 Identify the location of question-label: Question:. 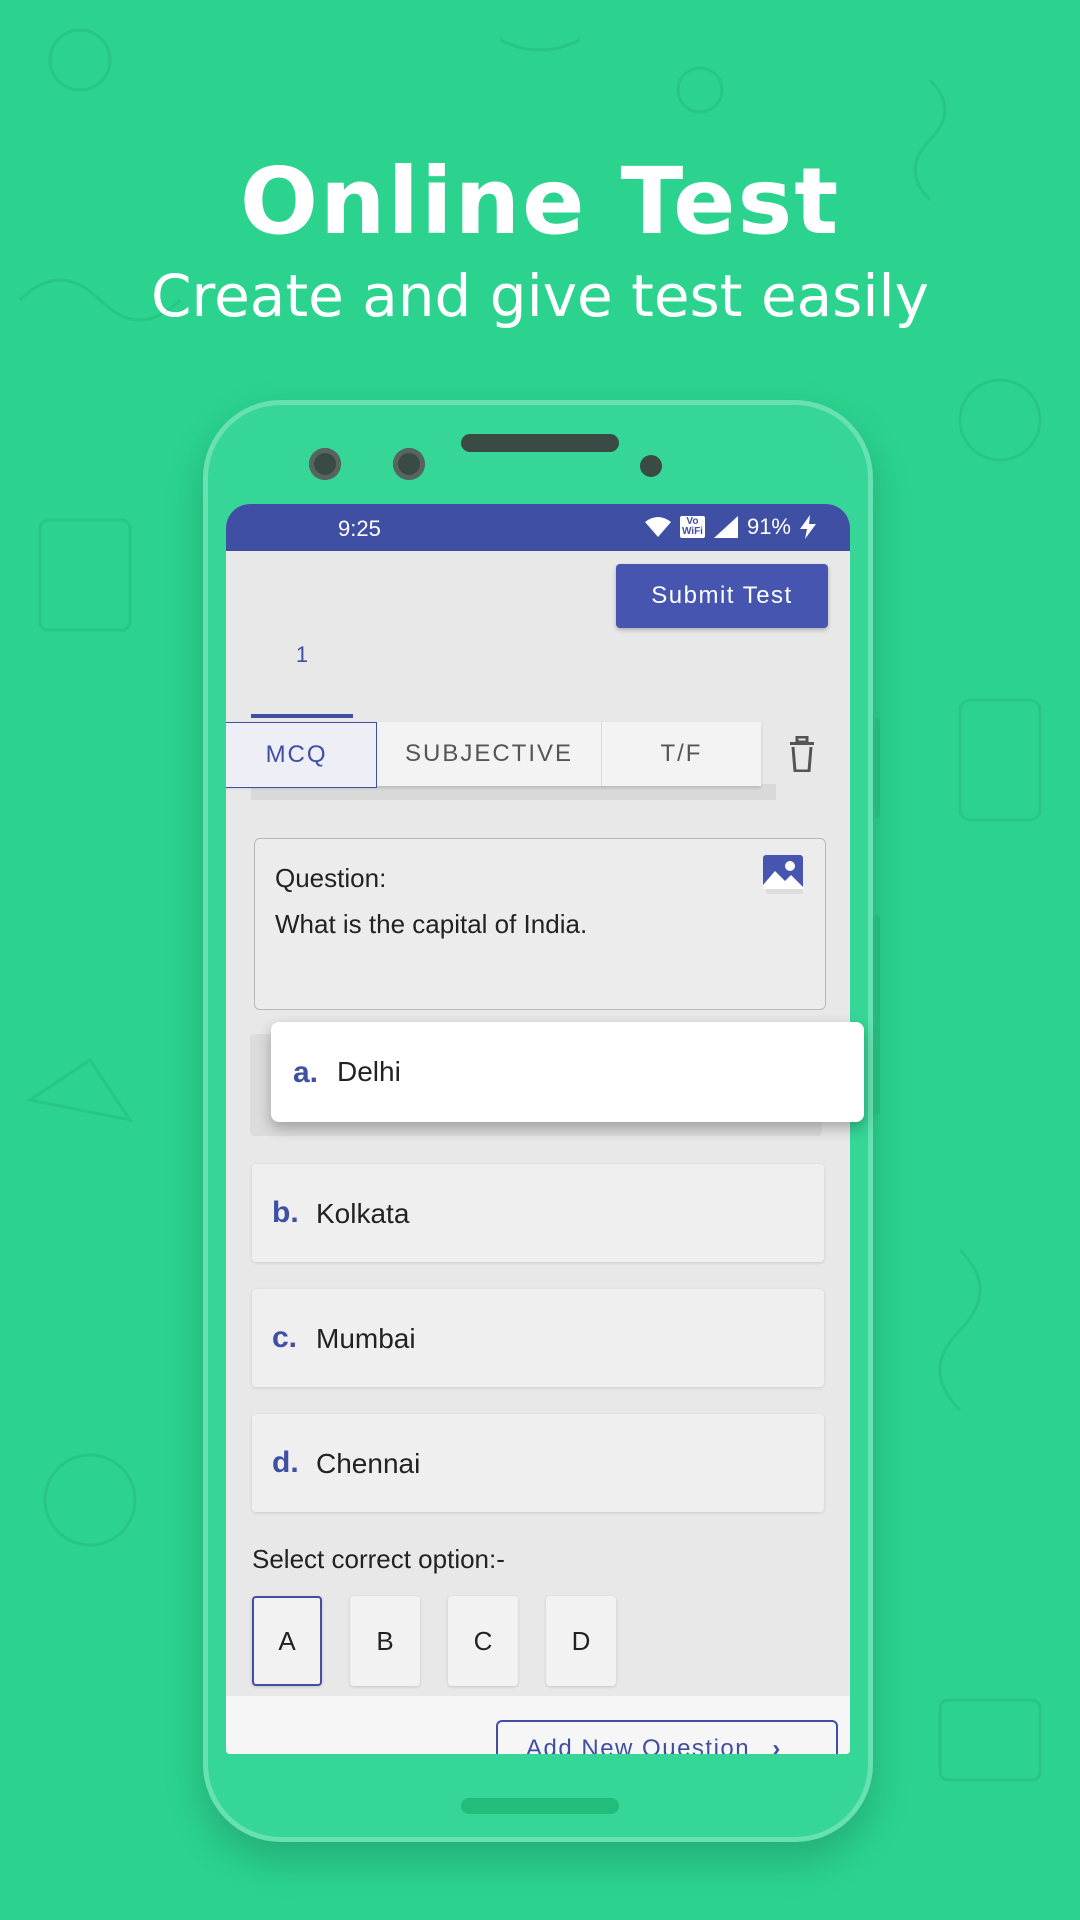
(331, 878).